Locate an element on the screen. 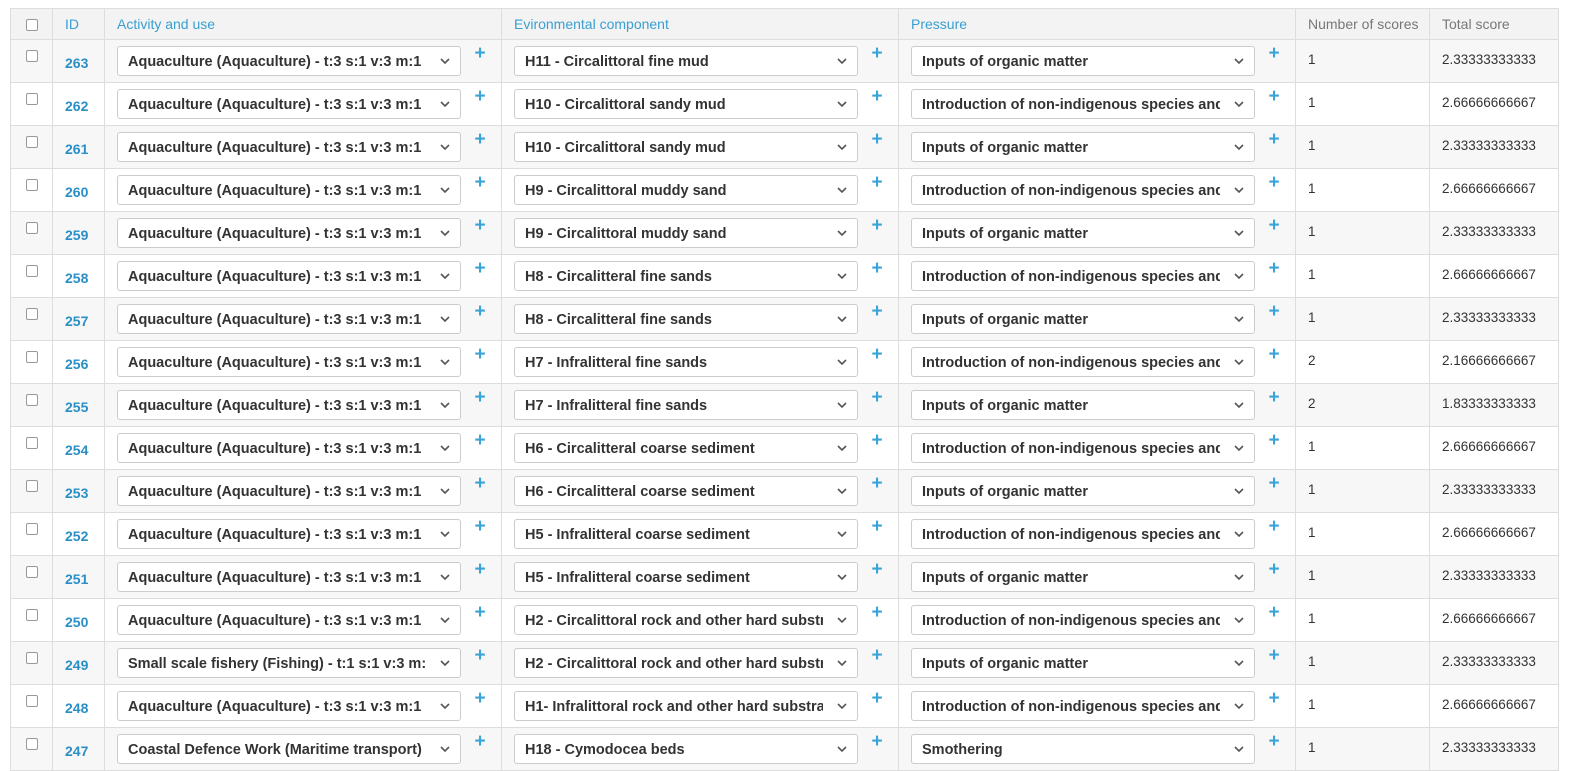 The image size is (1580, 771). row-id-link: 253 is located at coordinates (84, 493).